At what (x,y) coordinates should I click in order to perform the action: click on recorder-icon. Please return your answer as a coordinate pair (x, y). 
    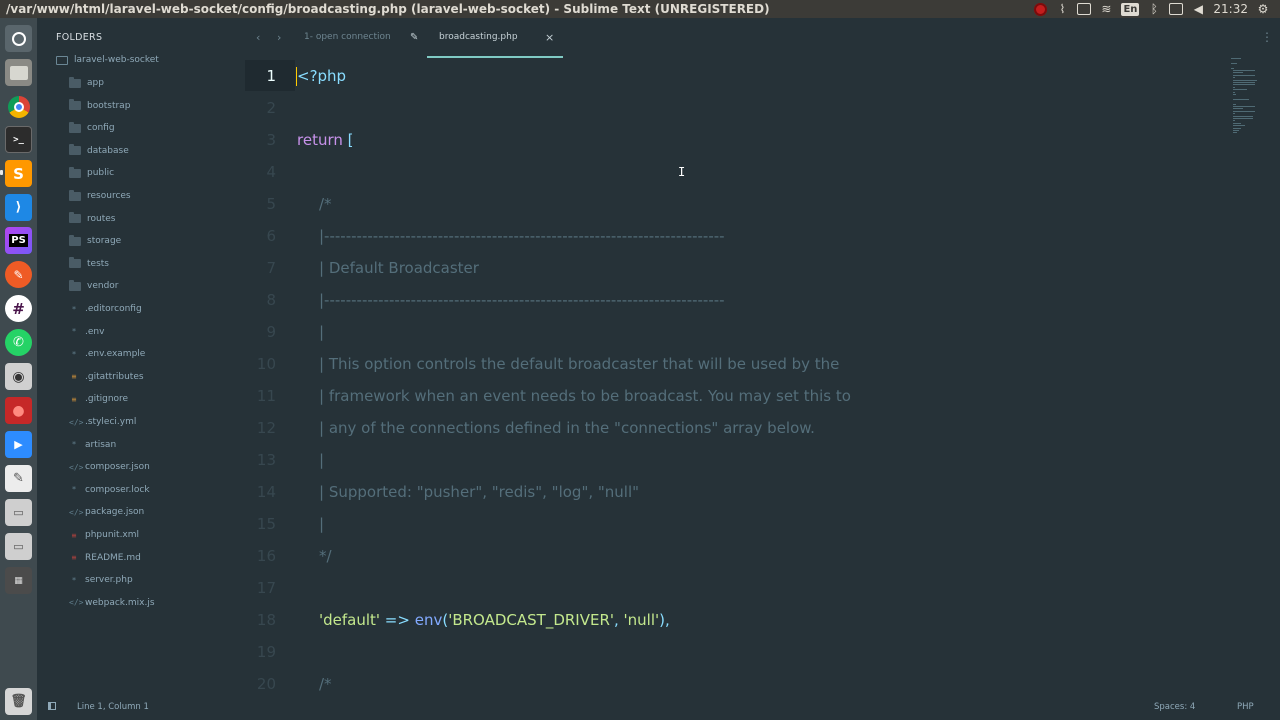
    Looking at the image, I should click on (1040, 9).